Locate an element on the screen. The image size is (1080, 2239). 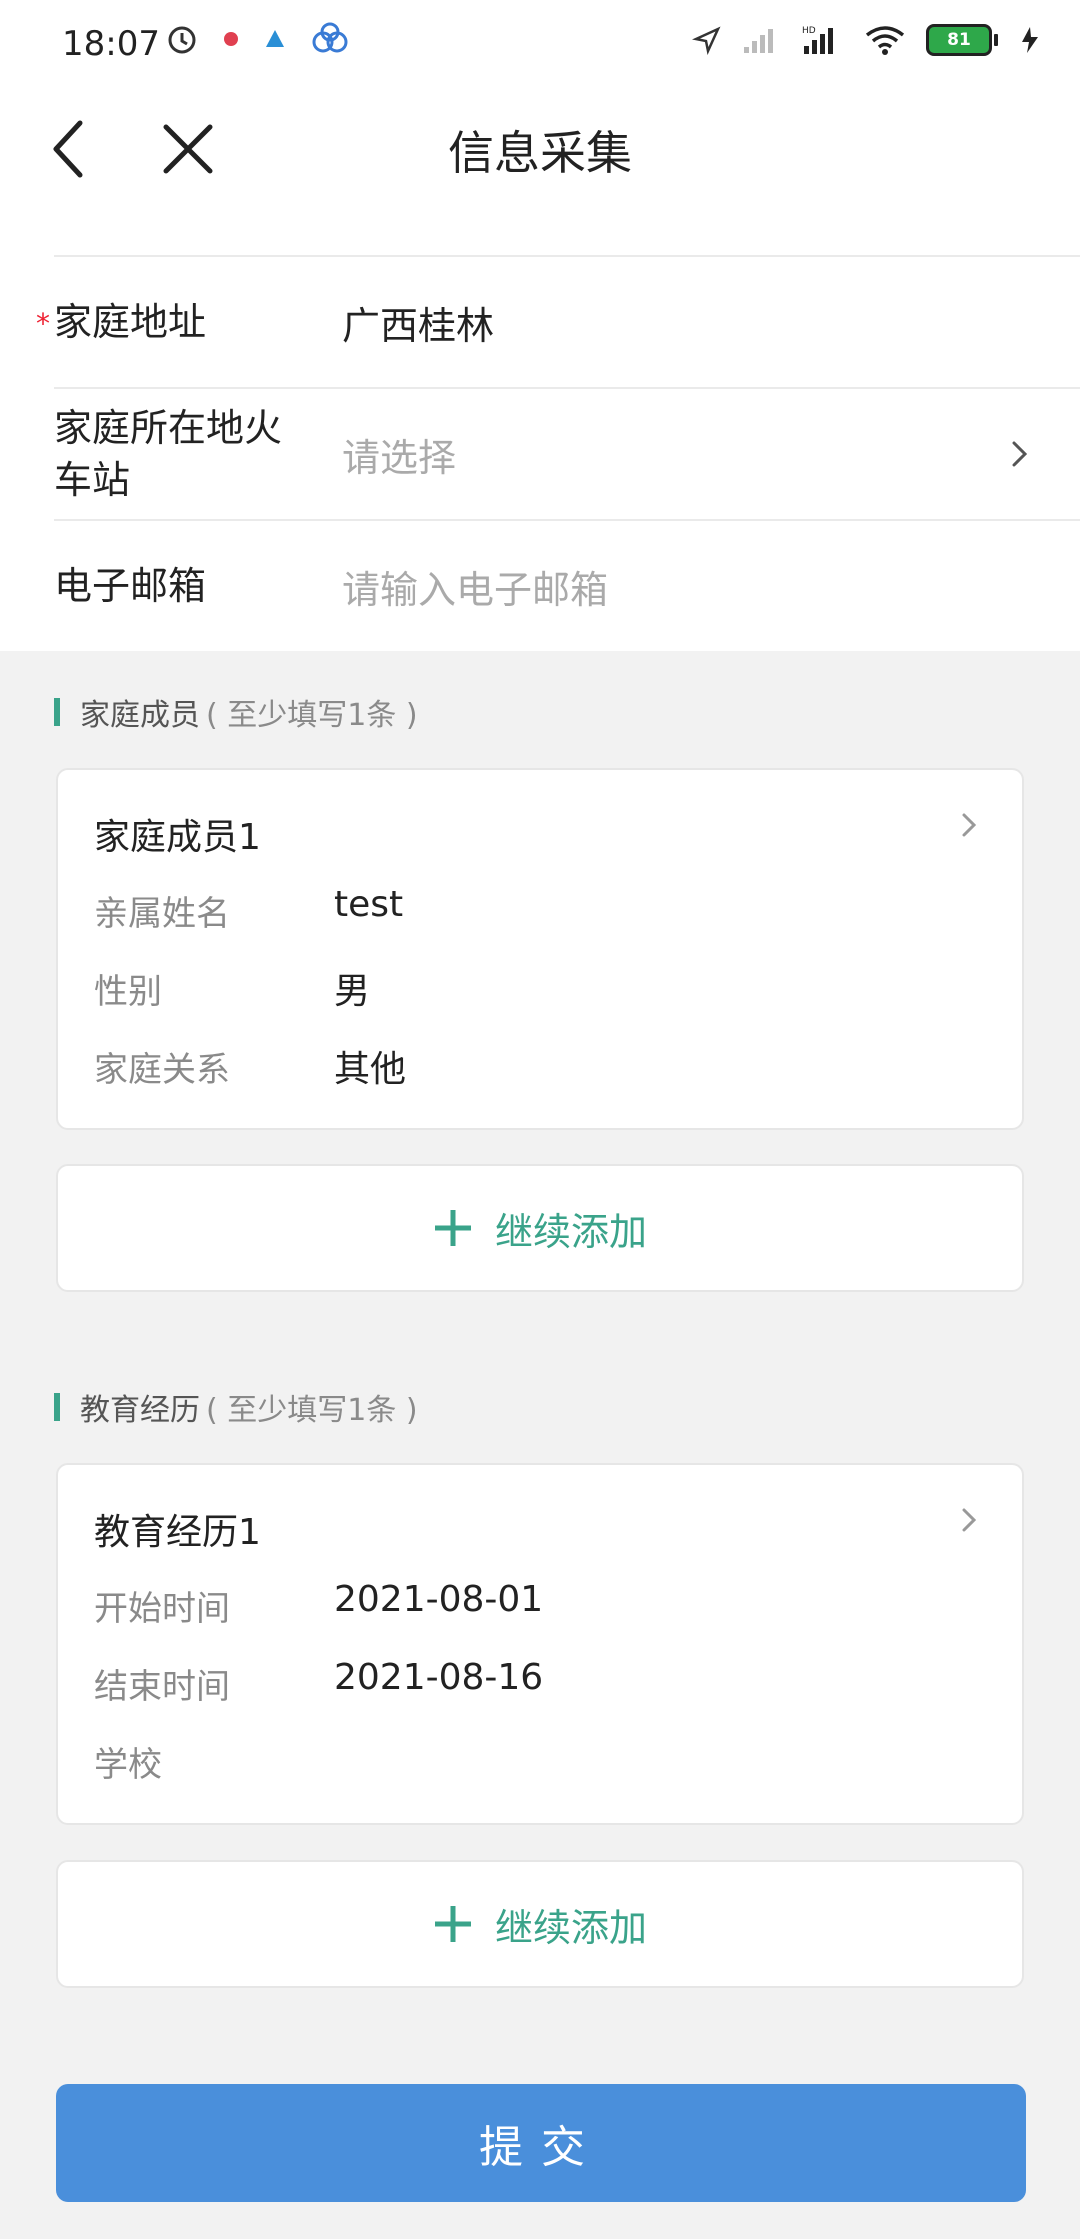
add-family-member-button: 继续添加 is located at coordinates (540, 1228).